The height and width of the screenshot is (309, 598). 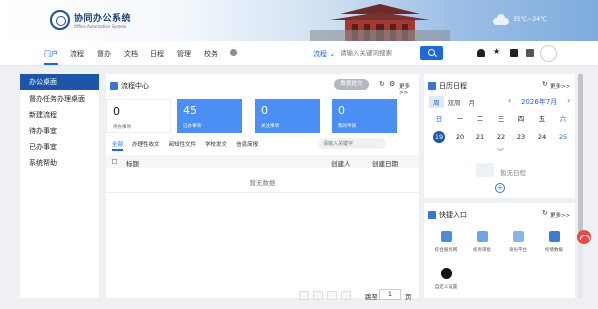 What do you see at coordinates (324, 54) in the screenshot?
I see `search-type-select: 流程 ⌄` at bounding box center [324, 54].